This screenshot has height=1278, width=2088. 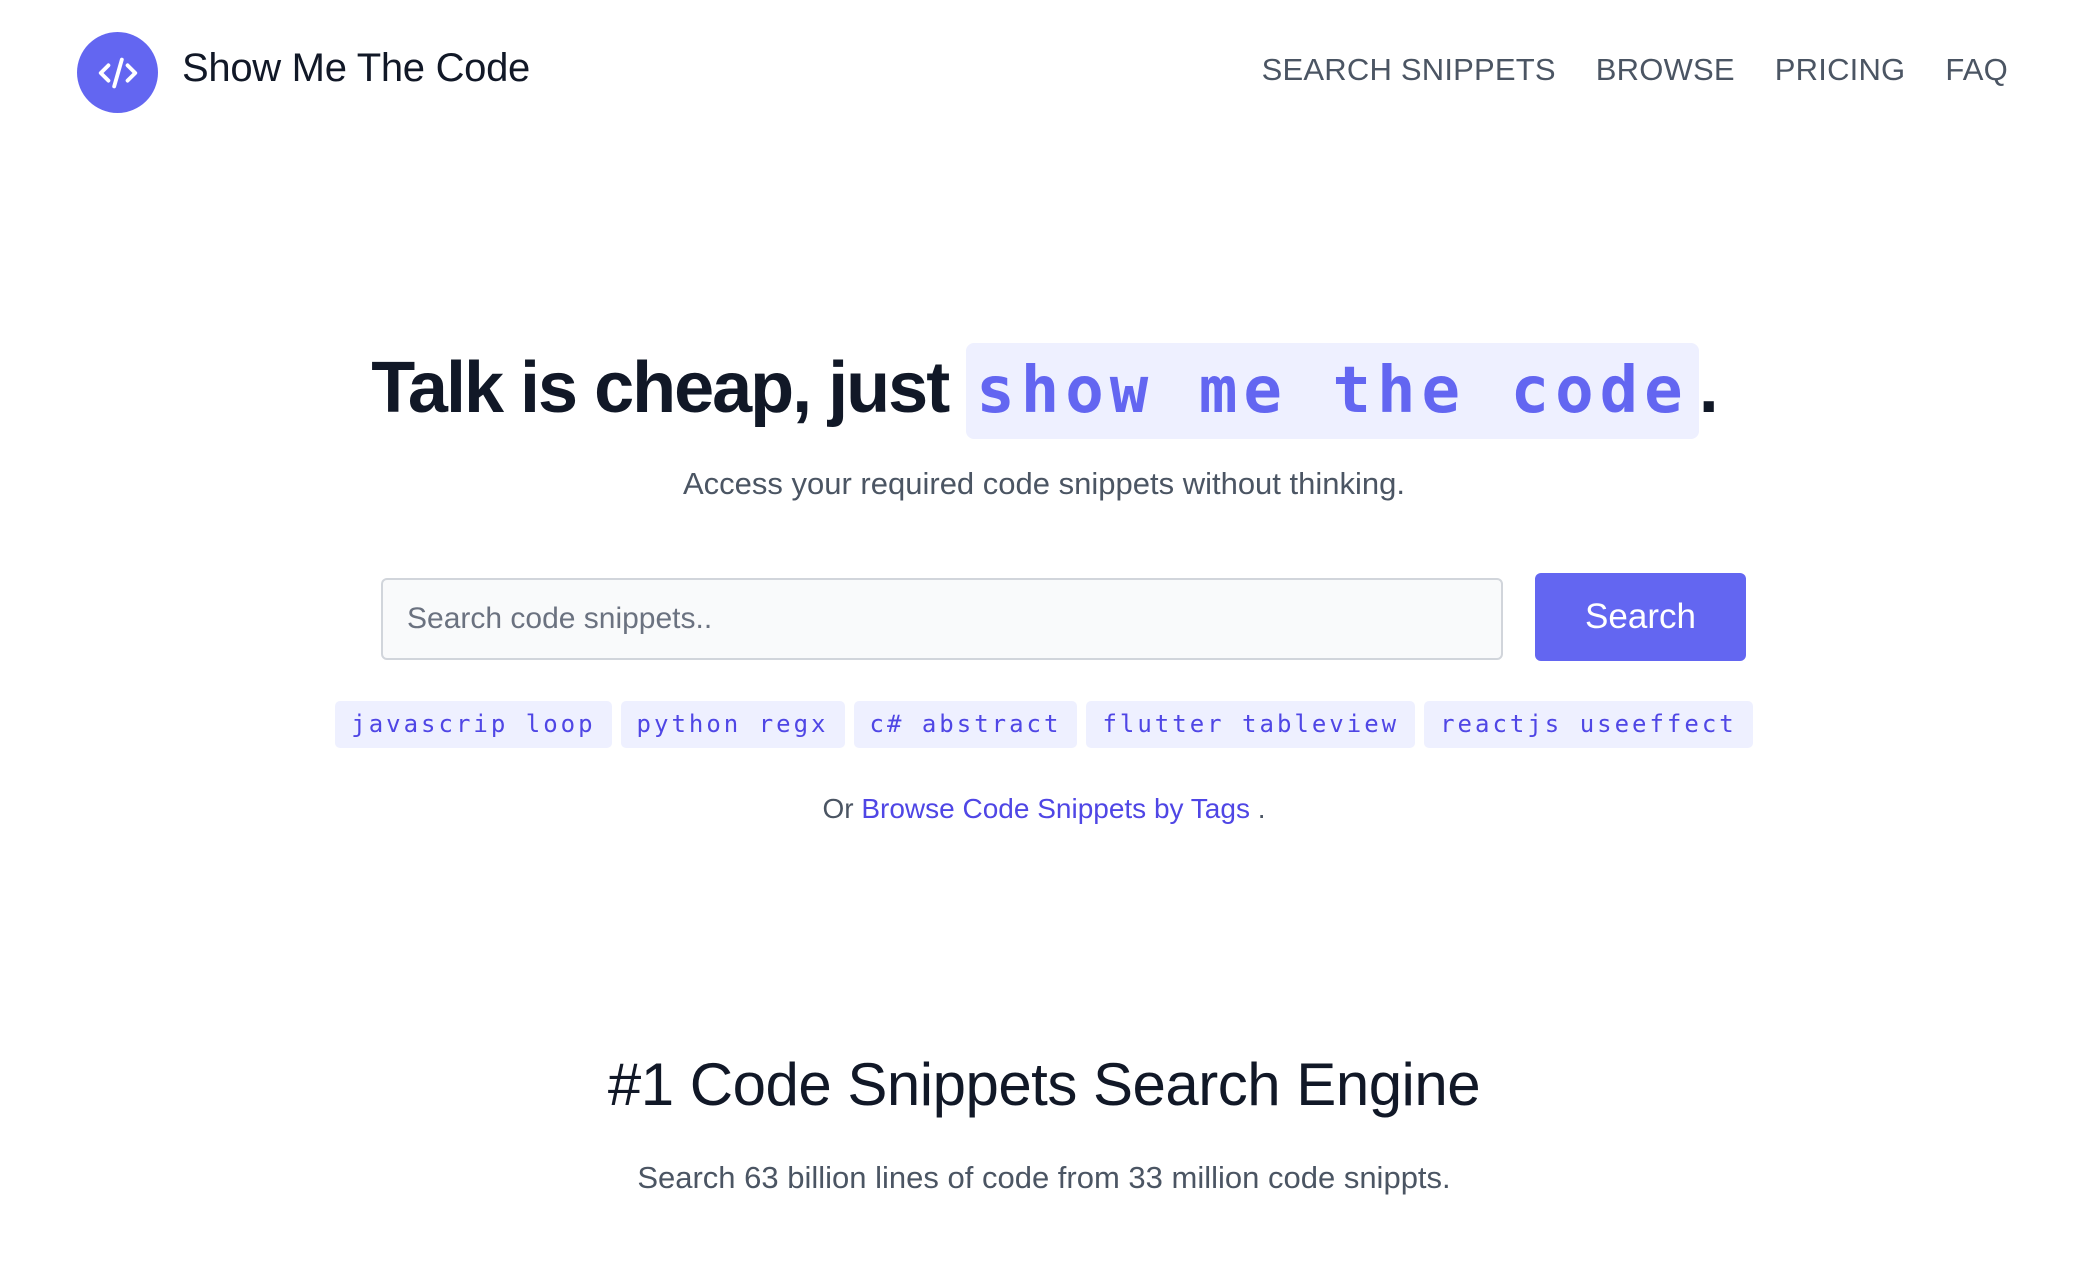 What do you see at coordinates (838, 808) in the screenshot?
I see `browse-prefix: Or` at bounding box center [838, 808].